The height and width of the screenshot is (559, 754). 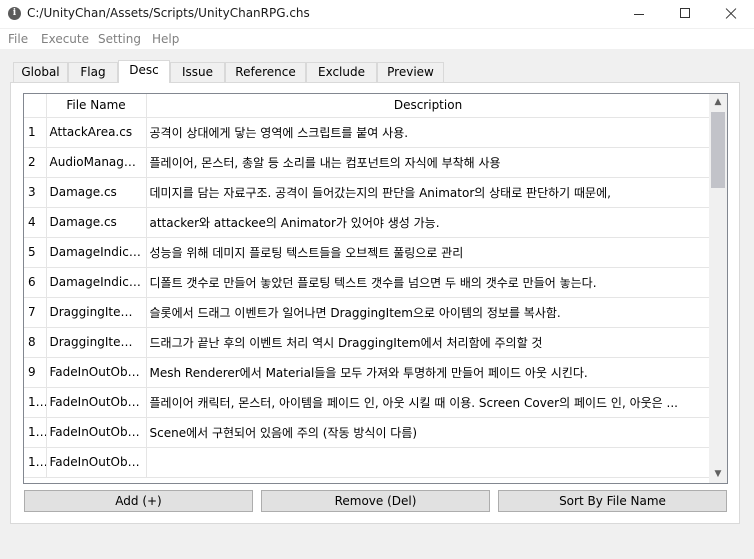 What do you see at coordinates (35, 162) in the screenshot?
I see `row-number-cell: 2` at bounding box center [35, 162].